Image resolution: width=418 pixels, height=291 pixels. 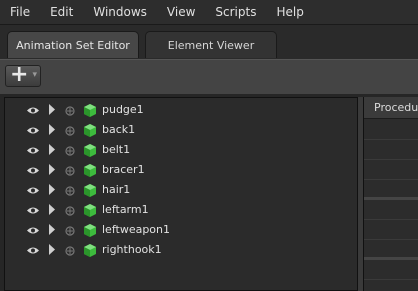 What do you see at coordinates (181, 251) in the screenshot?
I see `tree-row: righthook1` at bounding box center [181, 251].